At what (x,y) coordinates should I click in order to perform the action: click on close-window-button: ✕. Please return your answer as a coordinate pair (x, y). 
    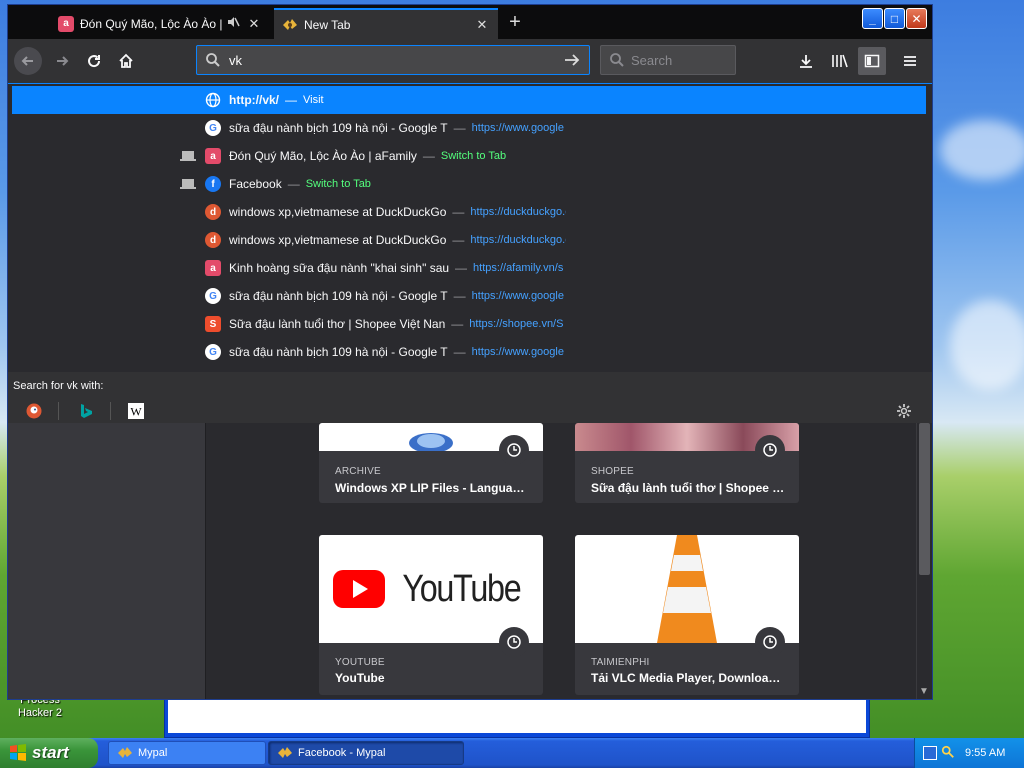
    Looking at the image, I should click on (916, 18).